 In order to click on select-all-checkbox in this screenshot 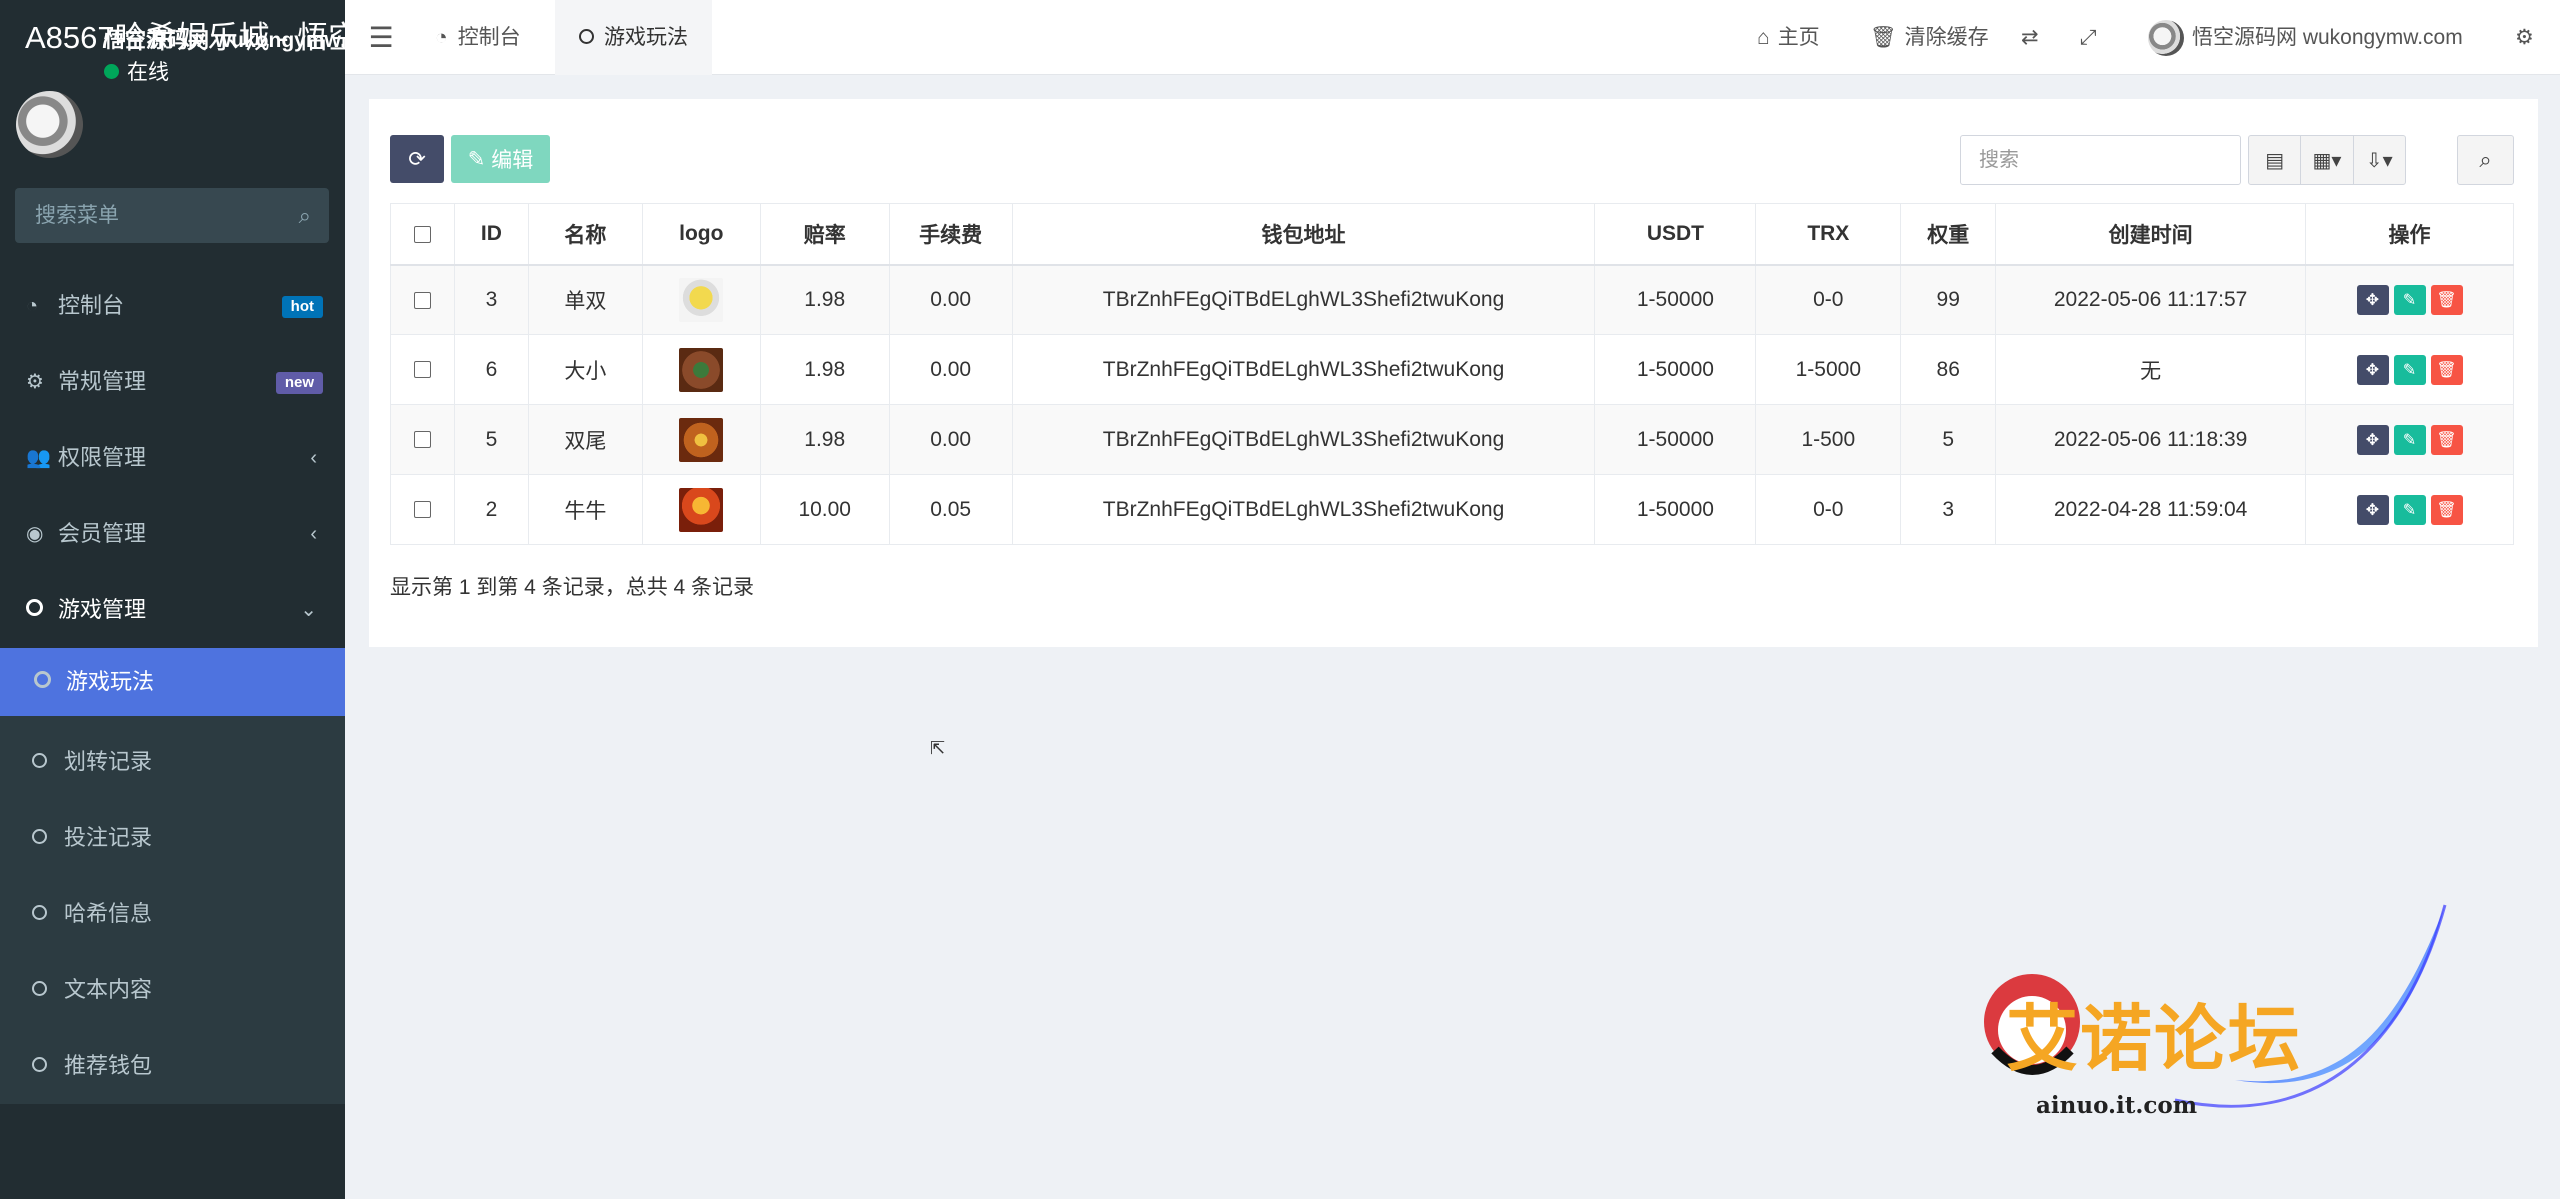, I will do `click(422, 234)`.